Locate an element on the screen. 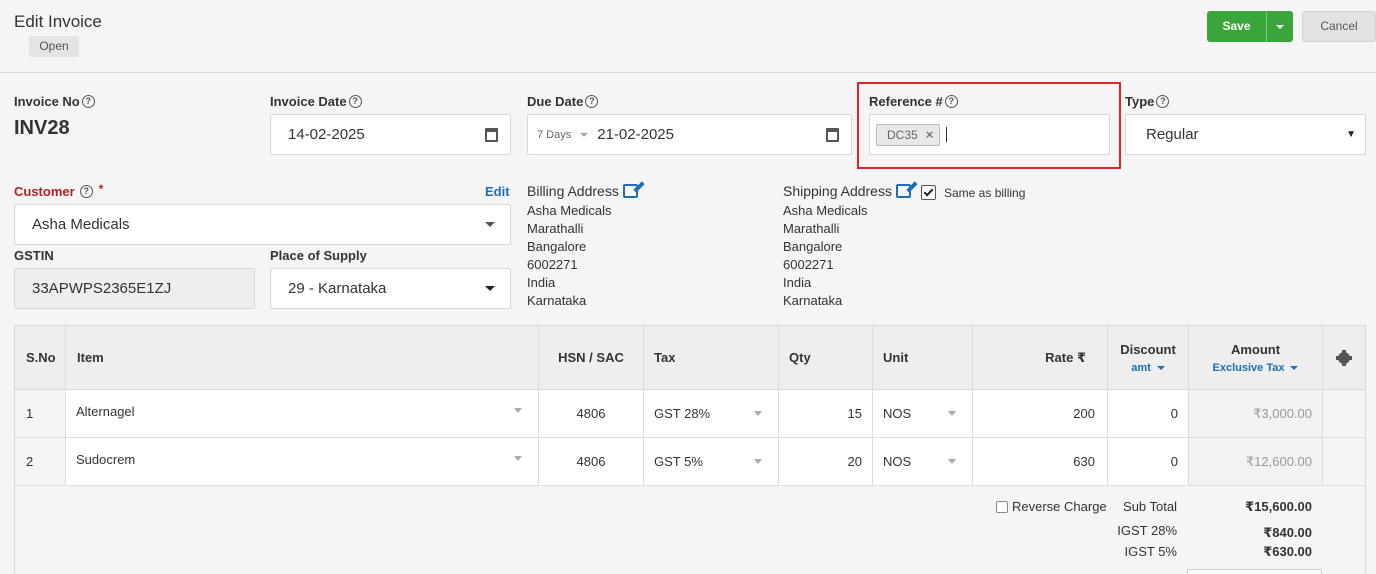  remove-tag-icon: × is located at coordinates (930, 134).